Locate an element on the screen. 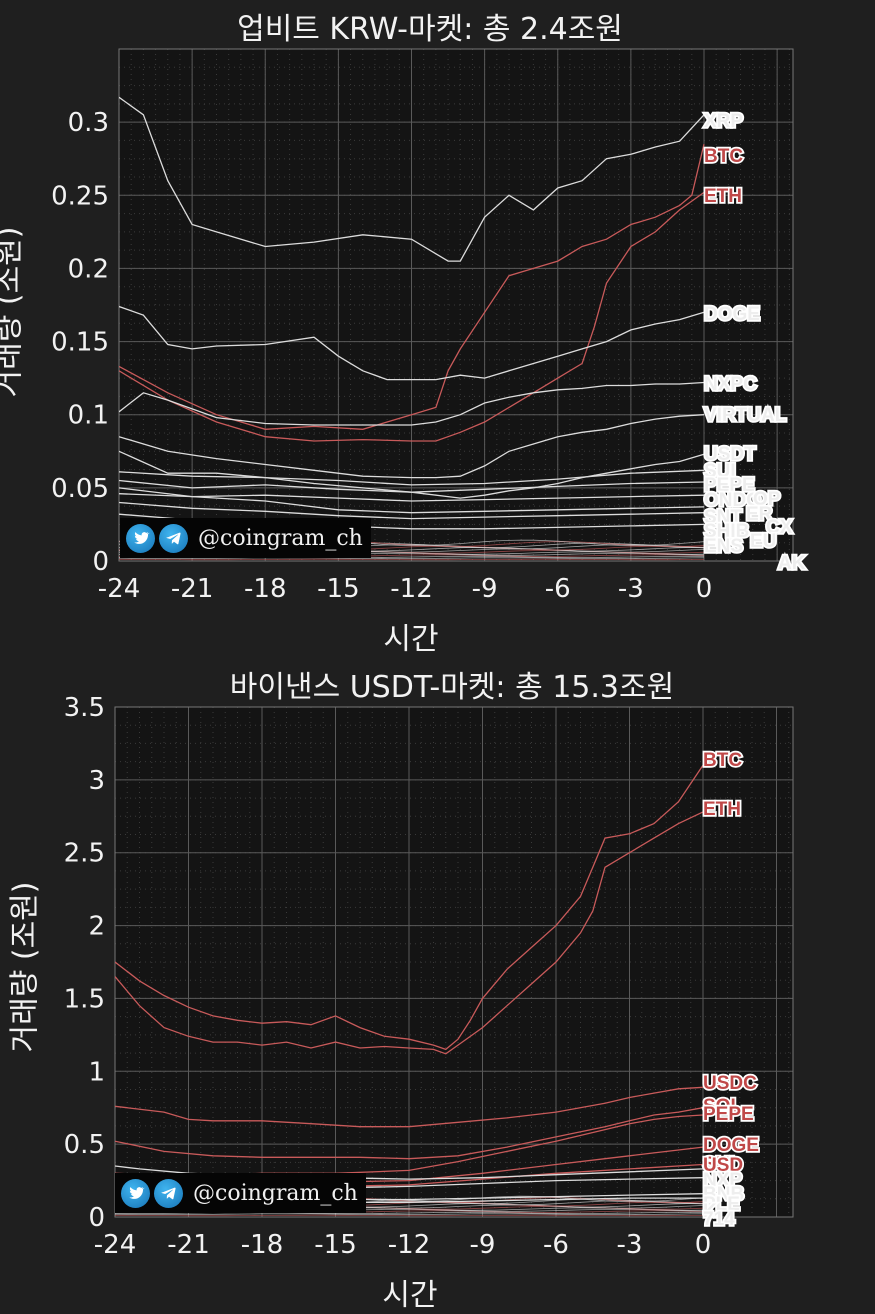 The width and height of the screenshot is (875, 1314). y-axis-label-upbit: 거래량 (조원) is located at coordinates (13, 312).